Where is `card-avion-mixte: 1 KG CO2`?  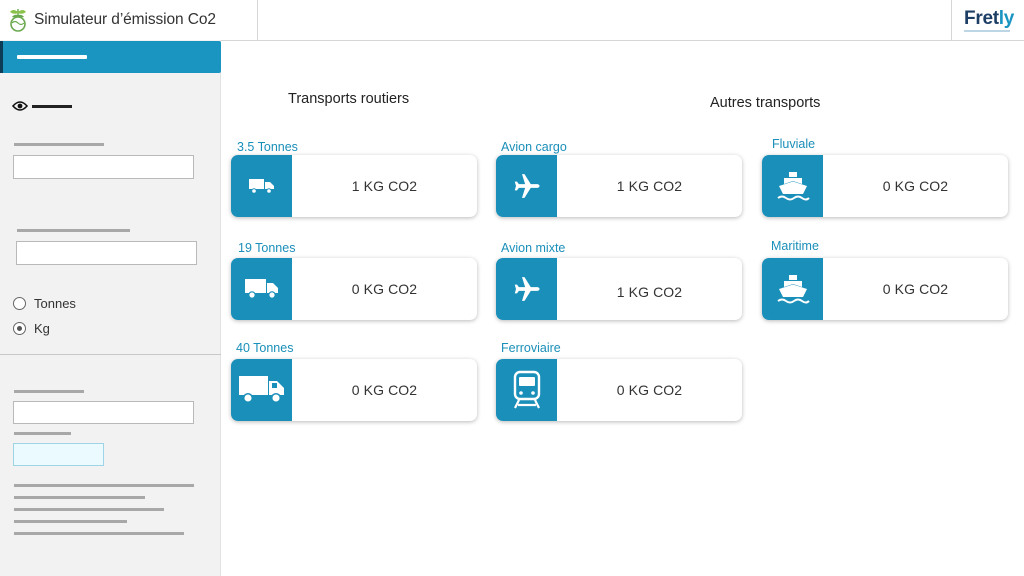 card-avion-mixte: 1 KG CO2 is located at coordinates (619, 289).